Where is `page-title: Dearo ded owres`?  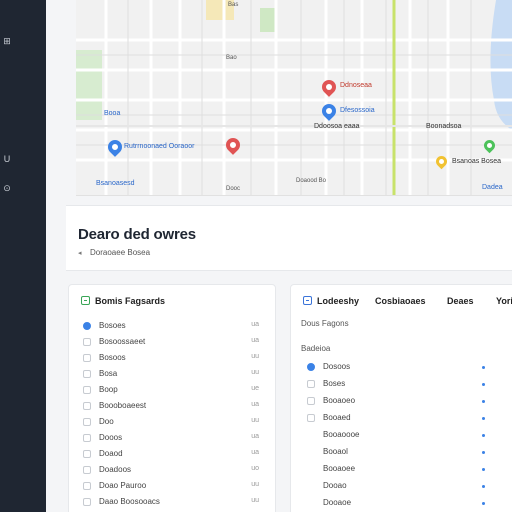
page-title: Dearo ded owres is located at coordinates (137, 234).